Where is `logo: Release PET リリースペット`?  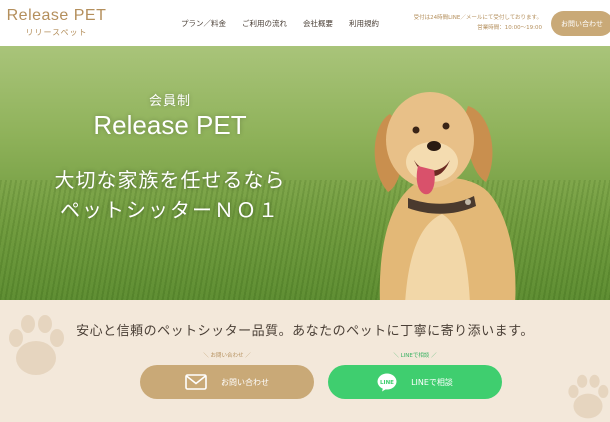
logo: Release PET リリースペット is located at coordinates (56, 22).